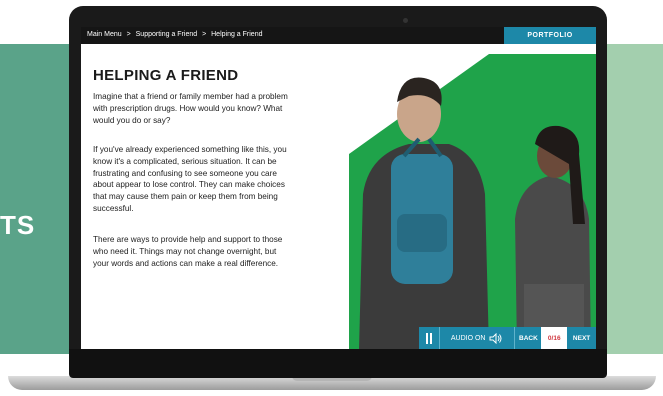  What do you see at coordinates (528, 338) in the screenshot?
I see `back-button: BACK` at bounding box center [528, 338].